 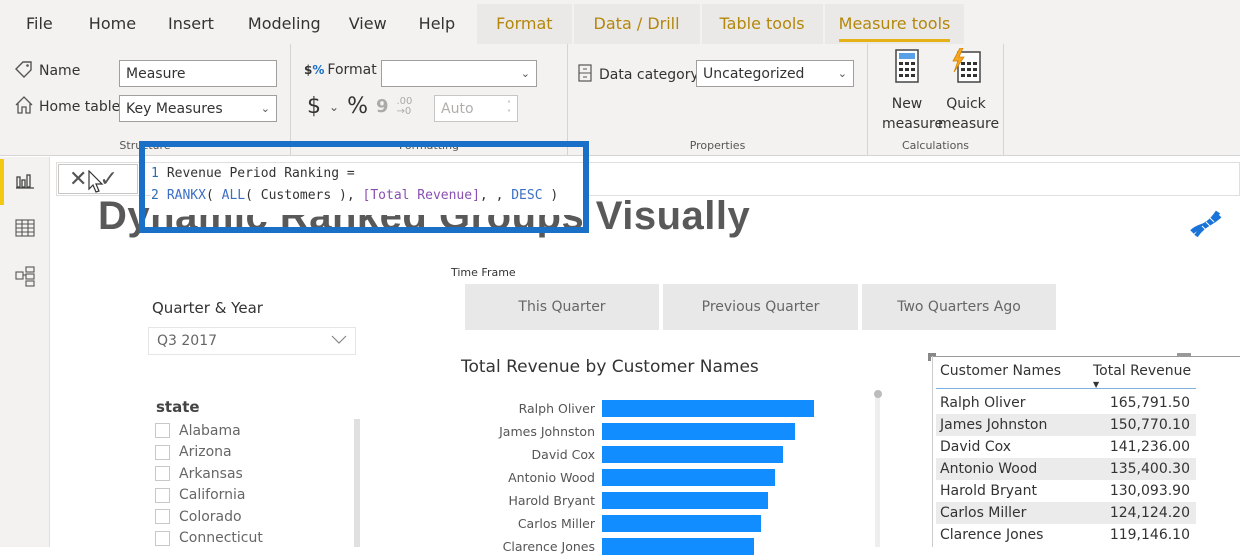 I want to click on column-header-revenue: Total Revenue, so click(x=1142, y=371).